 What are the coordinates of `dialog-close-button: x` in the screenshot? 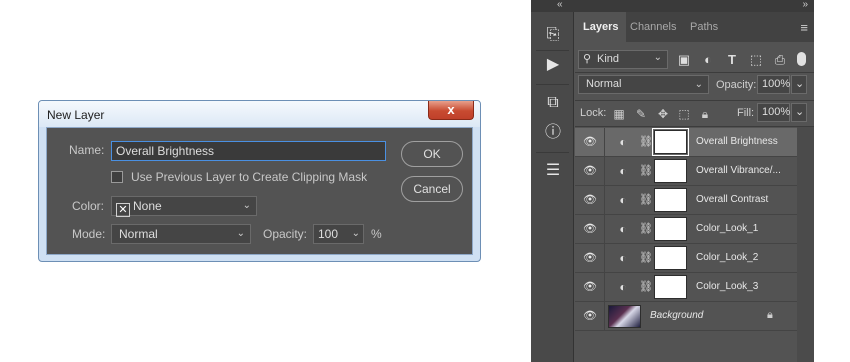 It's located at (451, 110).